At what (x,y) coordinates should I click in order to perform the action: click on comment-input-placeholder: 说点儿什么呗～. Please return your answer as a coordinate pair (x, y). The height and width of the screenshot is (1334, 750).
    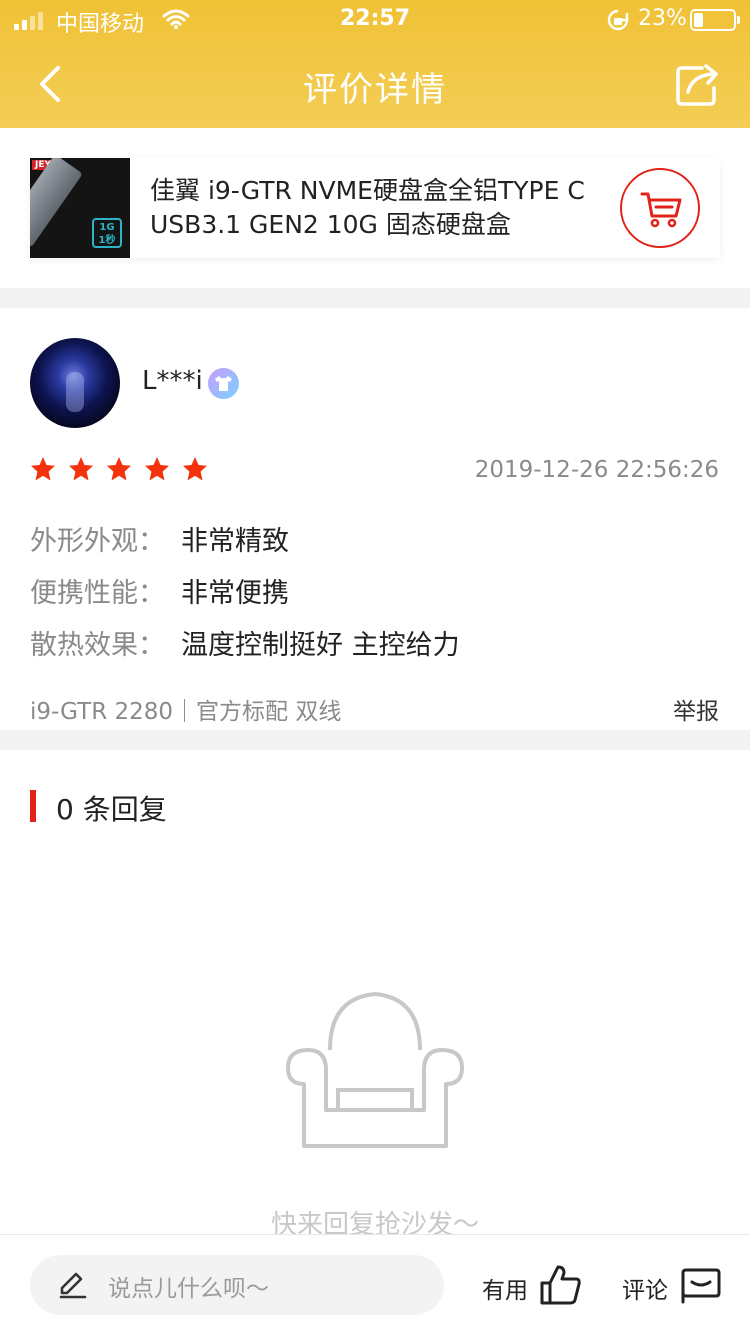
    Looking at the image, I should click on (188, 1289).